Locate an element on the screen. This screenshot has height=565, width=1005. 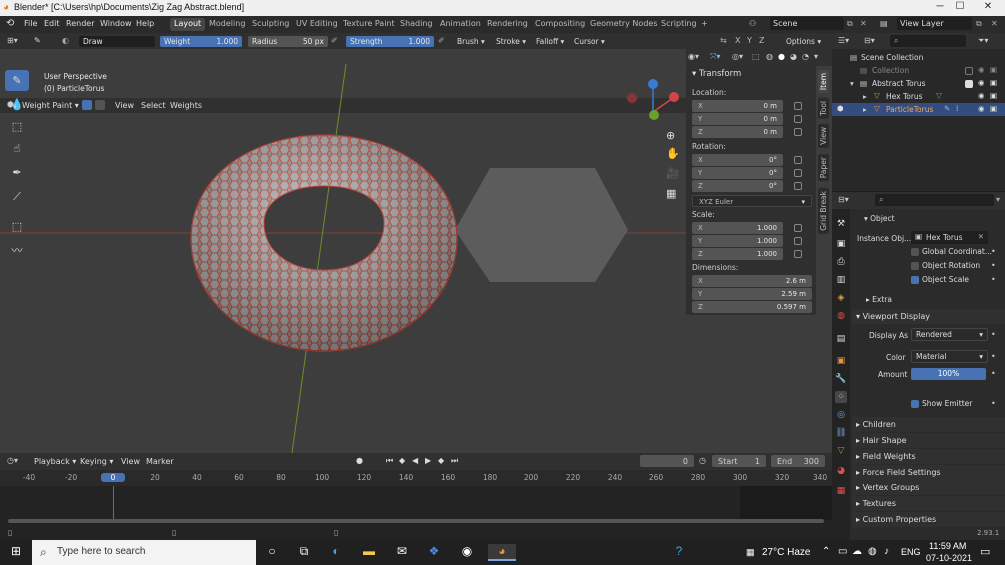
outliner-row-abstract-torus: ▾ ▤ Abstract Torus ◉ ▣ is located at coordinates (918, 83).